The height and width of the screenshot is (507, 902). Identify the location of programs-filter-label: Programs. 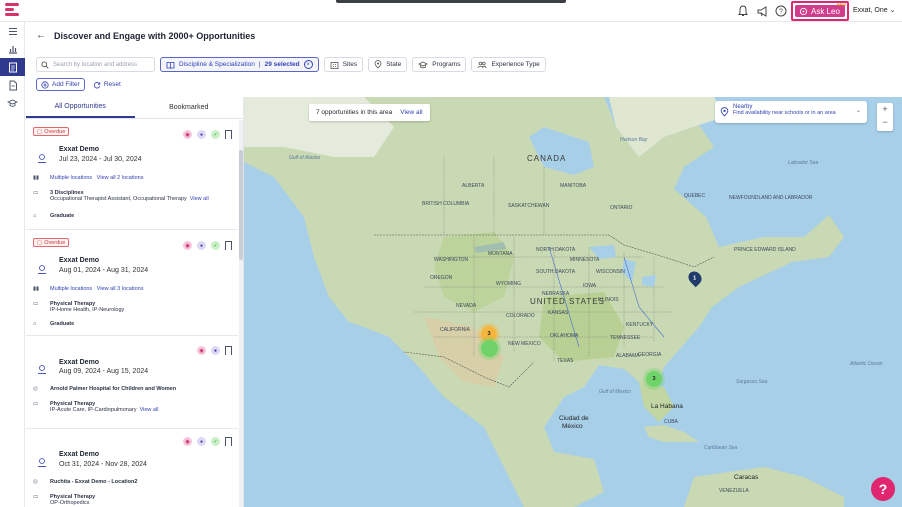
(446, 64).